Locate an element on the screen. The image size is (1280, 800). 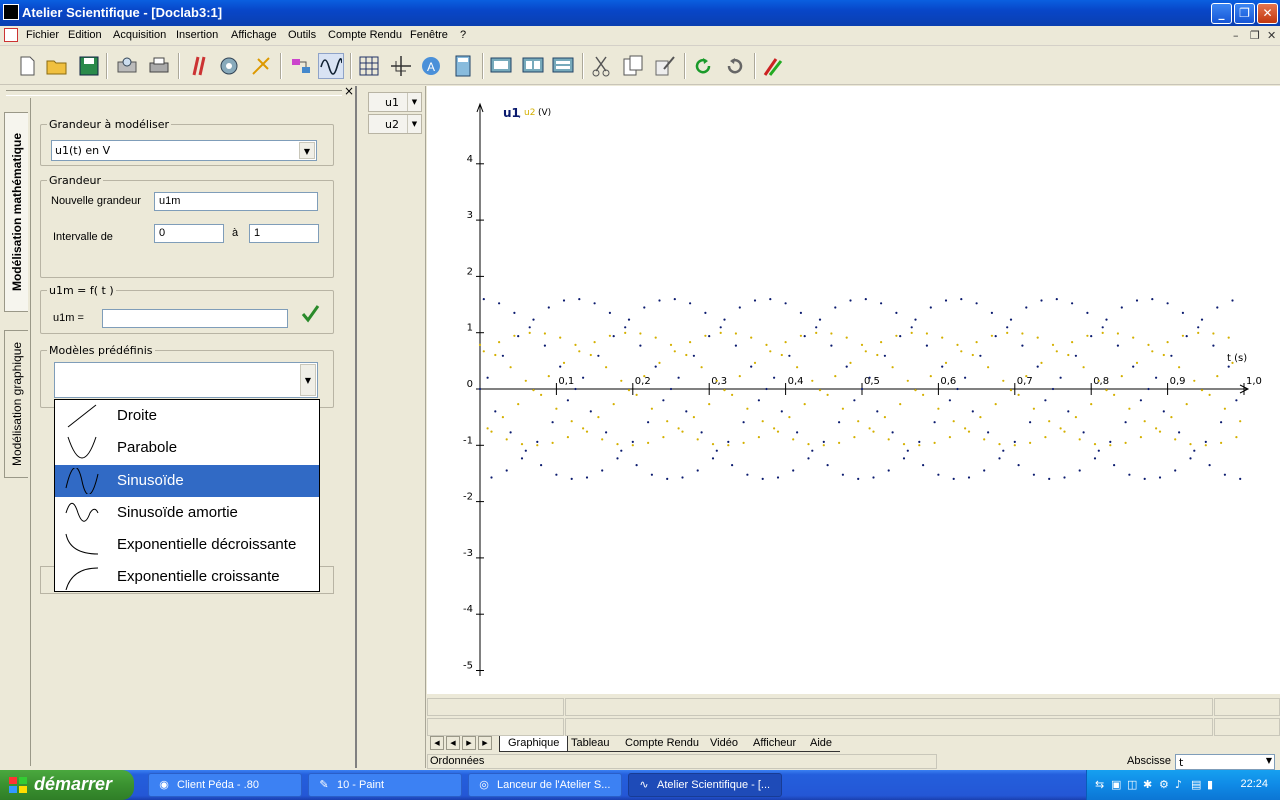
screen3-icon is located at coordinates (563, 66).